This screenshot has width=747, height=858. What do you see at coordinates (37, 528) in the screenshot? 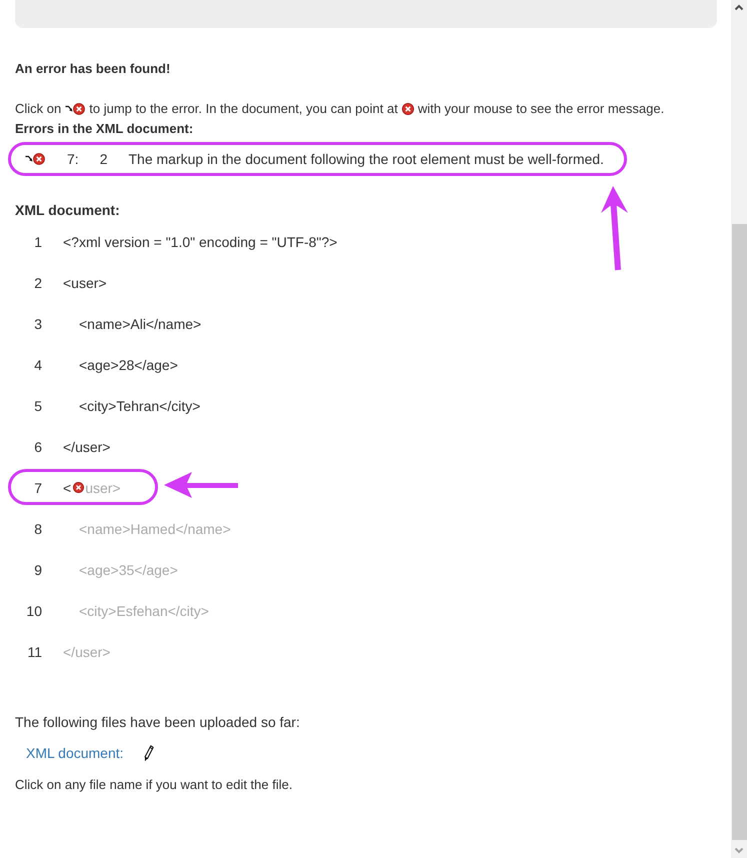
I see `line-number: 8` at bounding box center [37, 528].